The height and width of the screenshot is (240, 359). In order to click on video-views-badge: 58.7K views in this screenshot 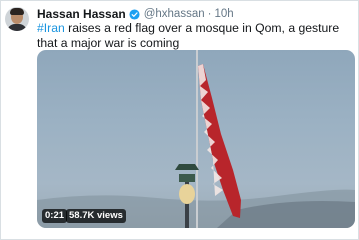, I will do `click(96, 216)`.